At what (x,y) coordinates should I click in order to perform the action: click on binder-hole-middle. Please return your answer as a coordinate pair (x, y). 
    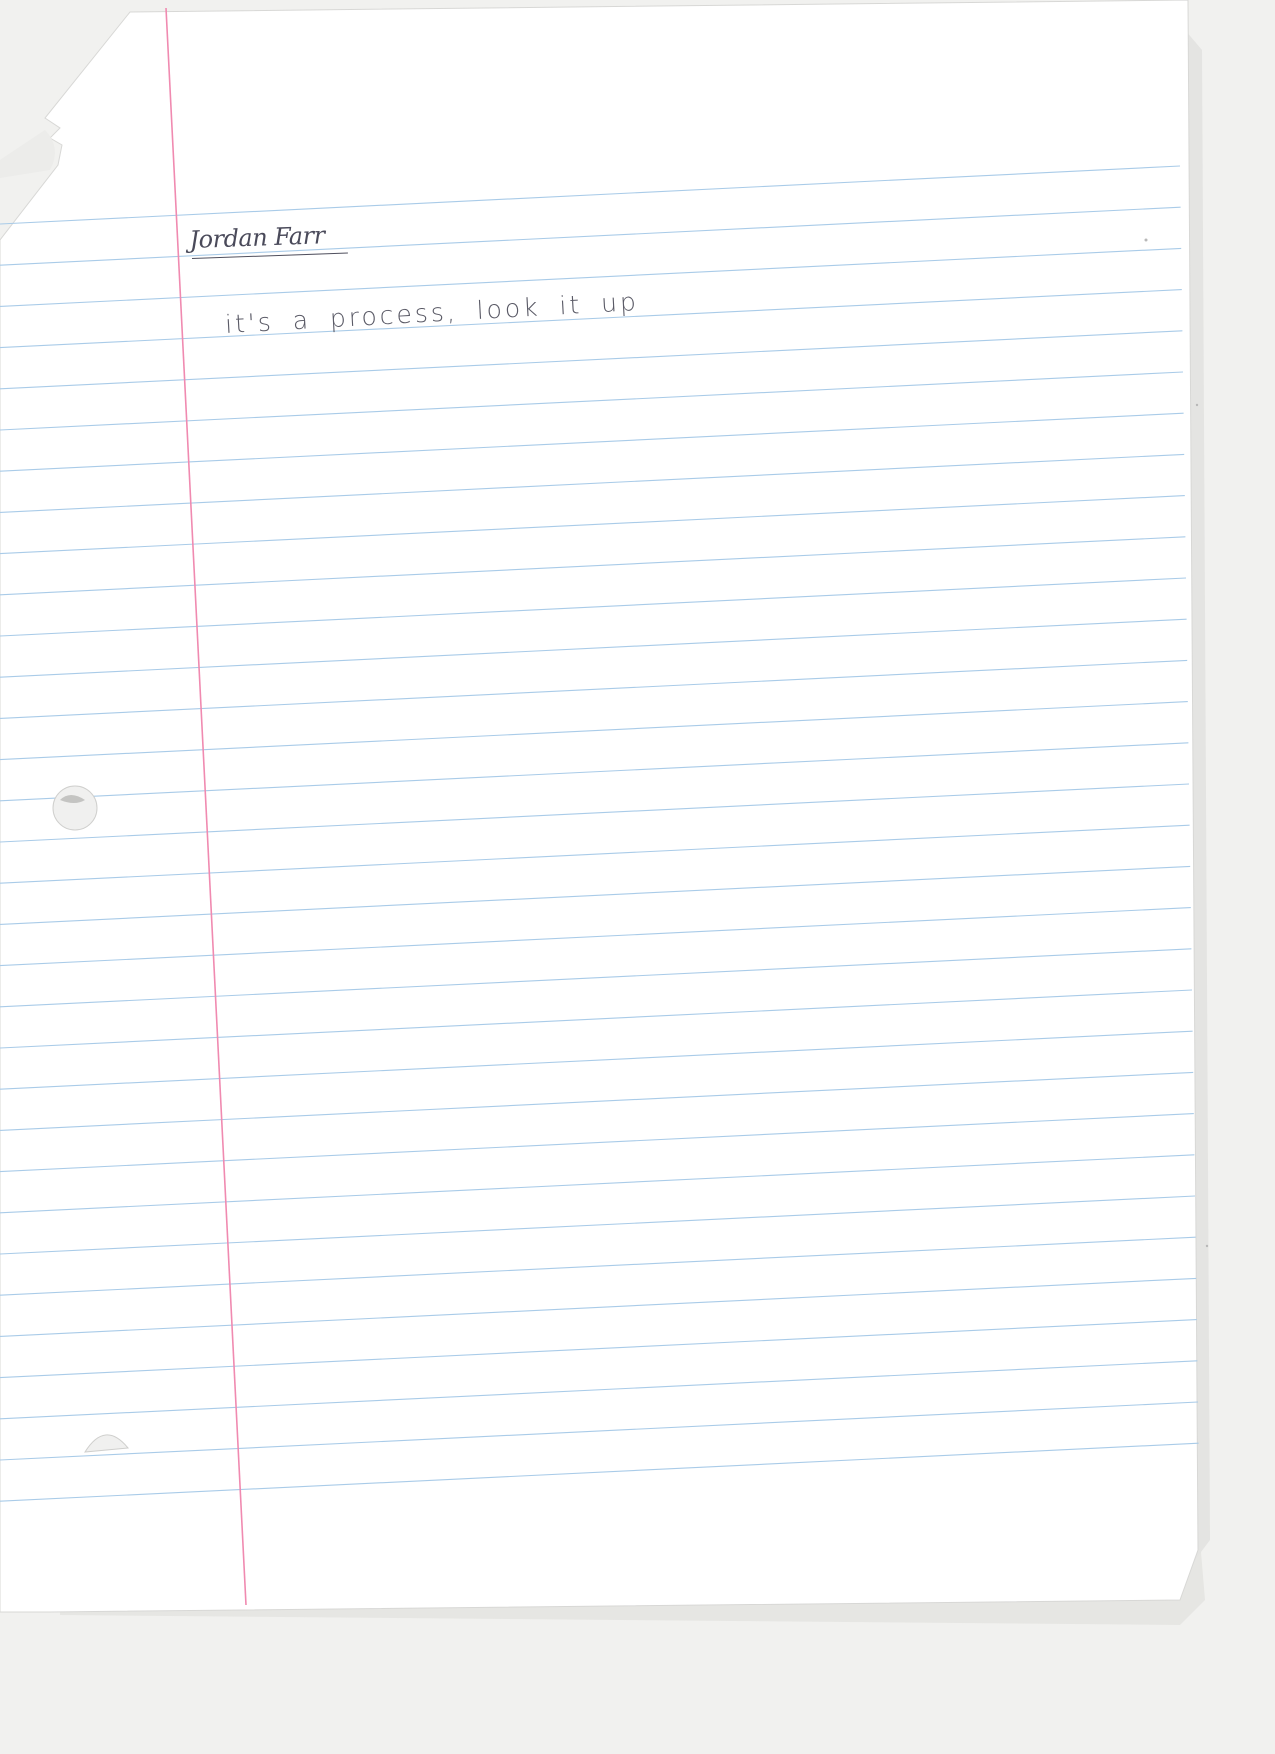
    Looking at the image, I should click on (75, 808).